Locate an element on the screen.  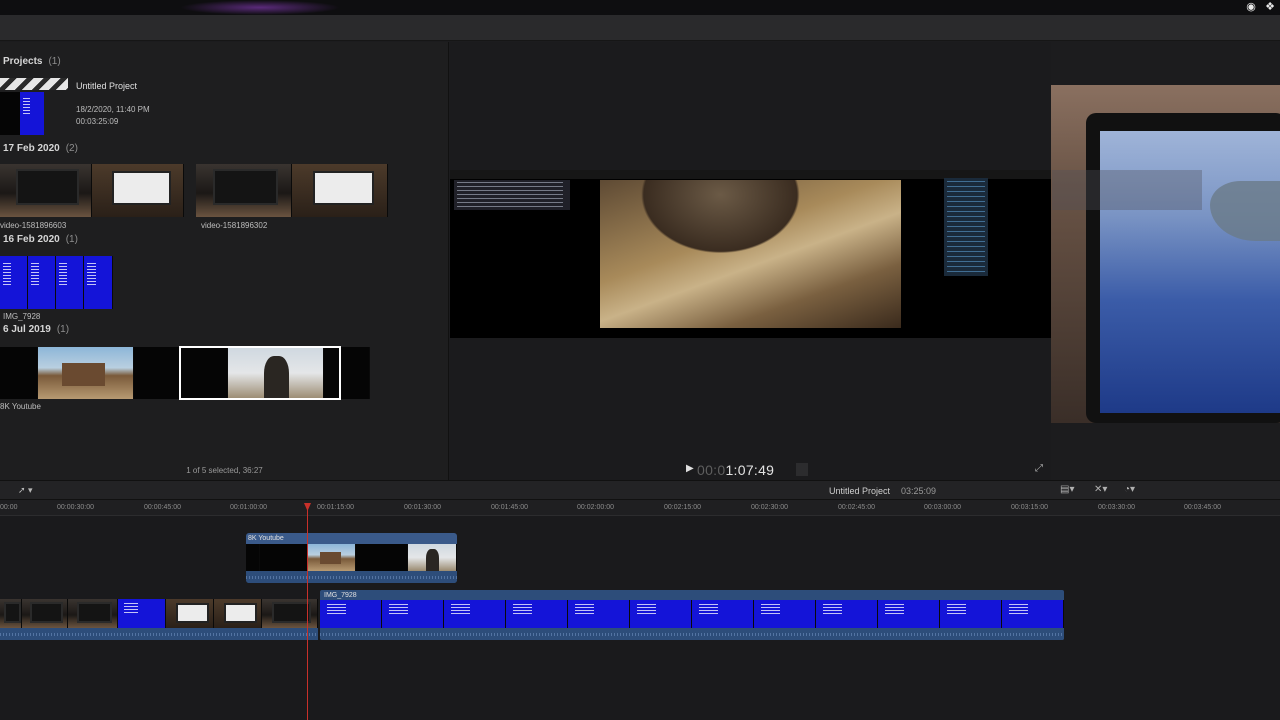
timeline-toolbar: ➚ ▾ Untitled Project 03:25:09 ▤▾ ✕▾ ◔▾ is located at coordinates (640, 490).